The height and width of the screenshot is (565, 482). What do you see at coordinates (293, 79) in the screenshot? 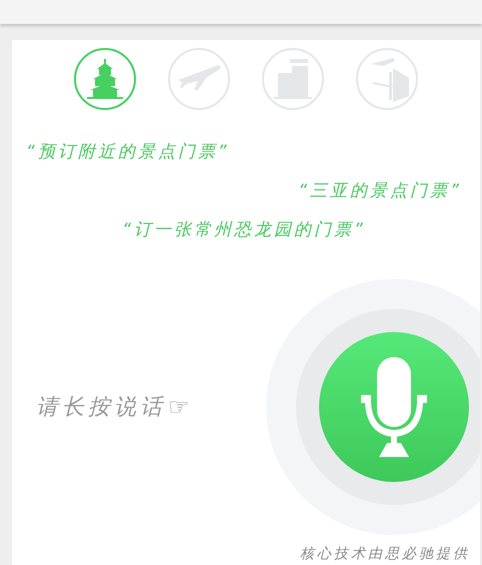
I see `hotel-icon` at bounding box center [293, 79].